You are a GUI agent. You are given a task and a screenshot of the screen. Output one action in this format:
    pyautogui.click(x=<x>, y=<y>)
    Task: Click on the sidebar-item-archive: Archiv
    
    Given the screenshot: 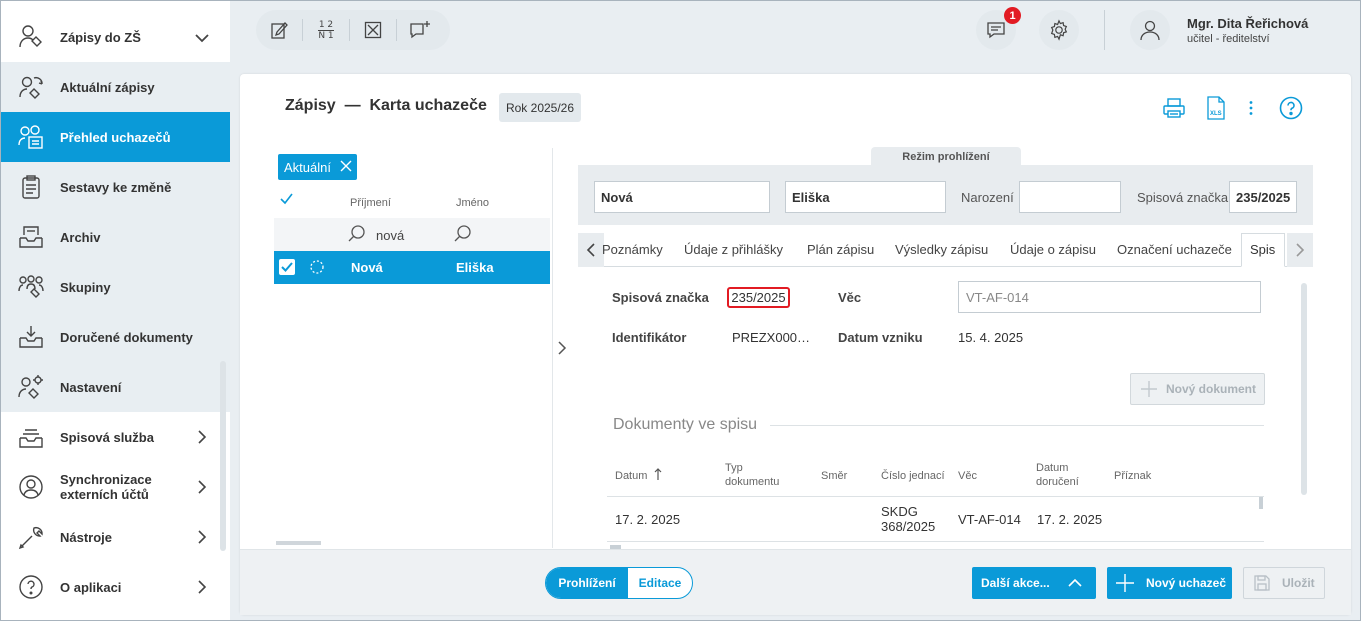 What is the action you would take?
    pyautogui.click(x=115, y=237)
    